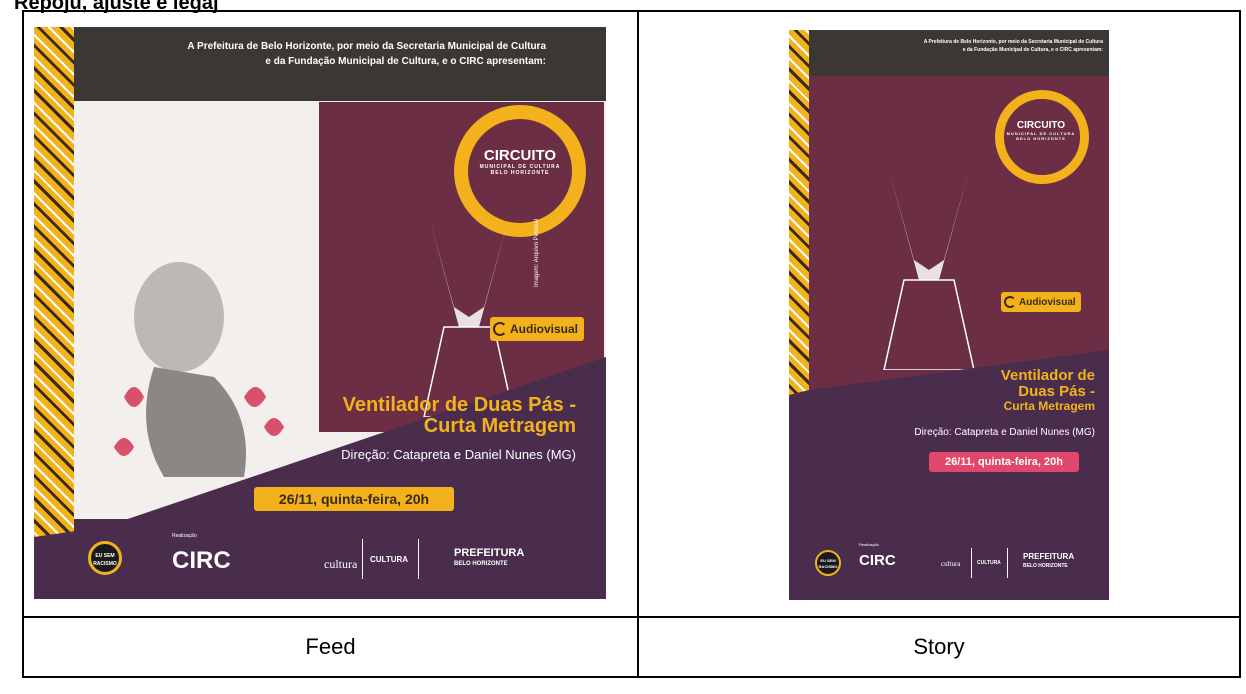  I want to click on caption-feed: Feed, so click(330, 647).